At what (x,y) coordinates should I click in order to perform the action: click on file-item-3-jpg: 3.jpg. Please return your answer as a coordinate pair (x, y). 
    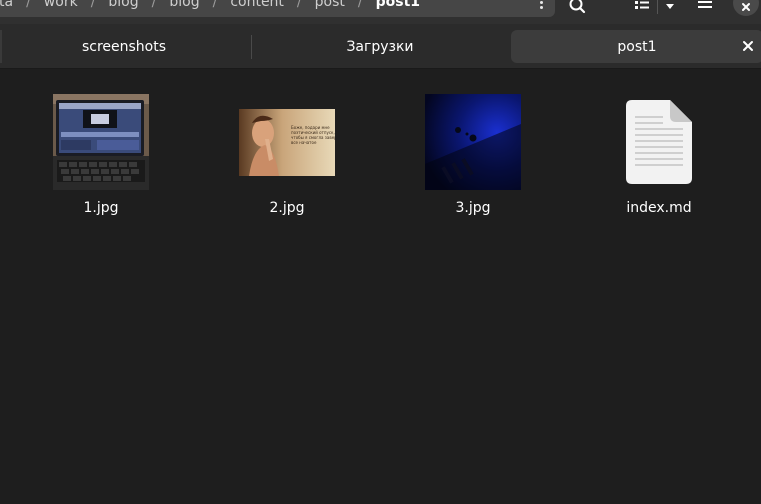
    Looking at the image, I should click on (473, 154).